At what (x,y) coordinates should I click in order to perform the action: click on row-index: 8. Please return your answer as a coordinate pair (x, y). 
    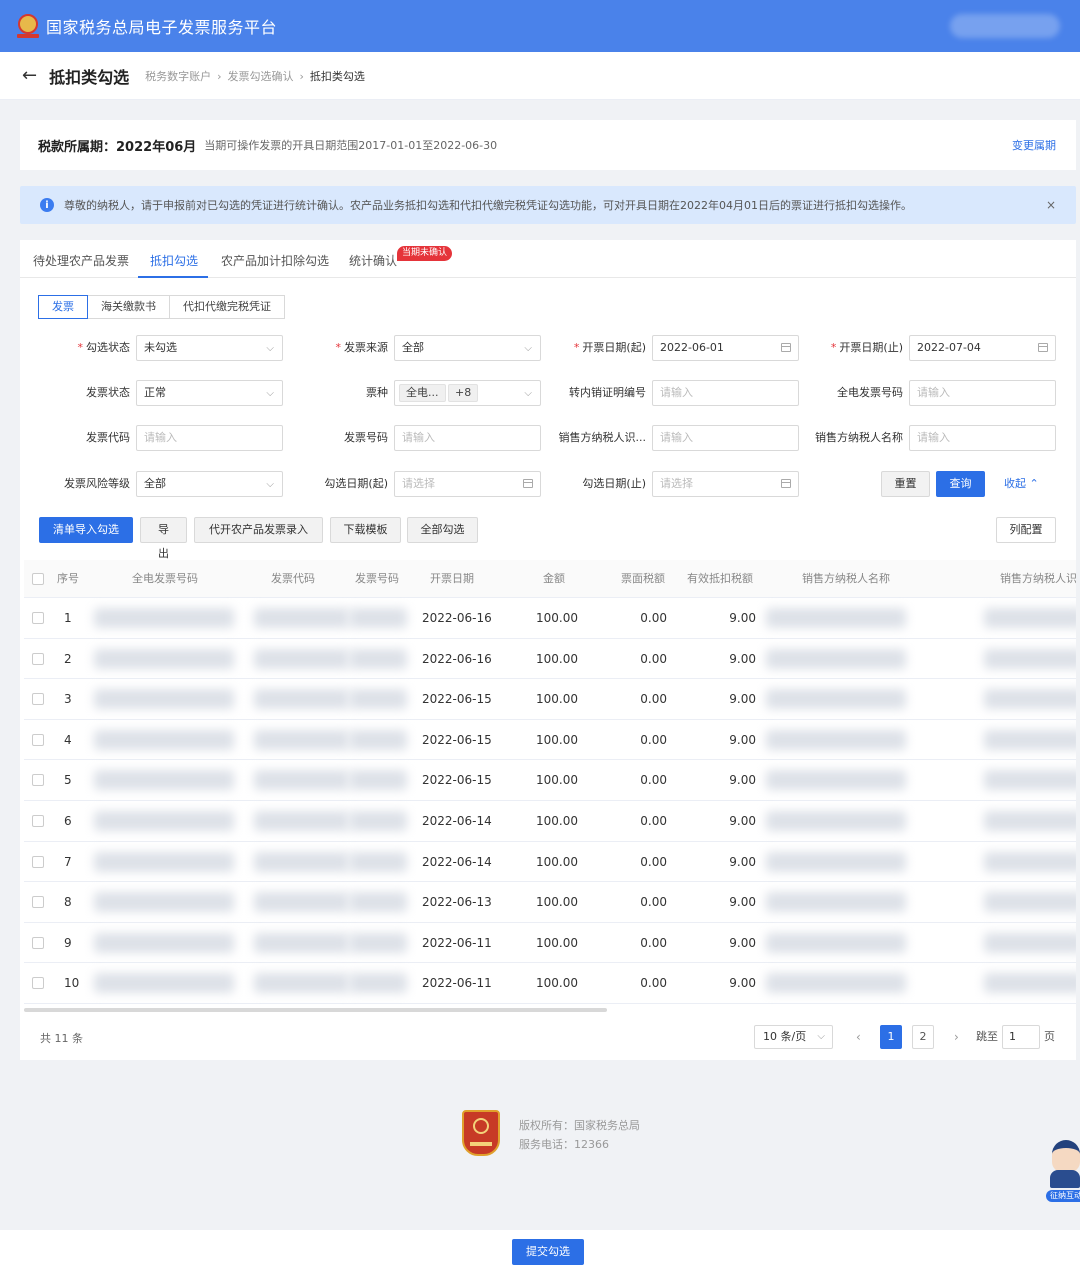
    Looking at the image, I should click on (68, 902).